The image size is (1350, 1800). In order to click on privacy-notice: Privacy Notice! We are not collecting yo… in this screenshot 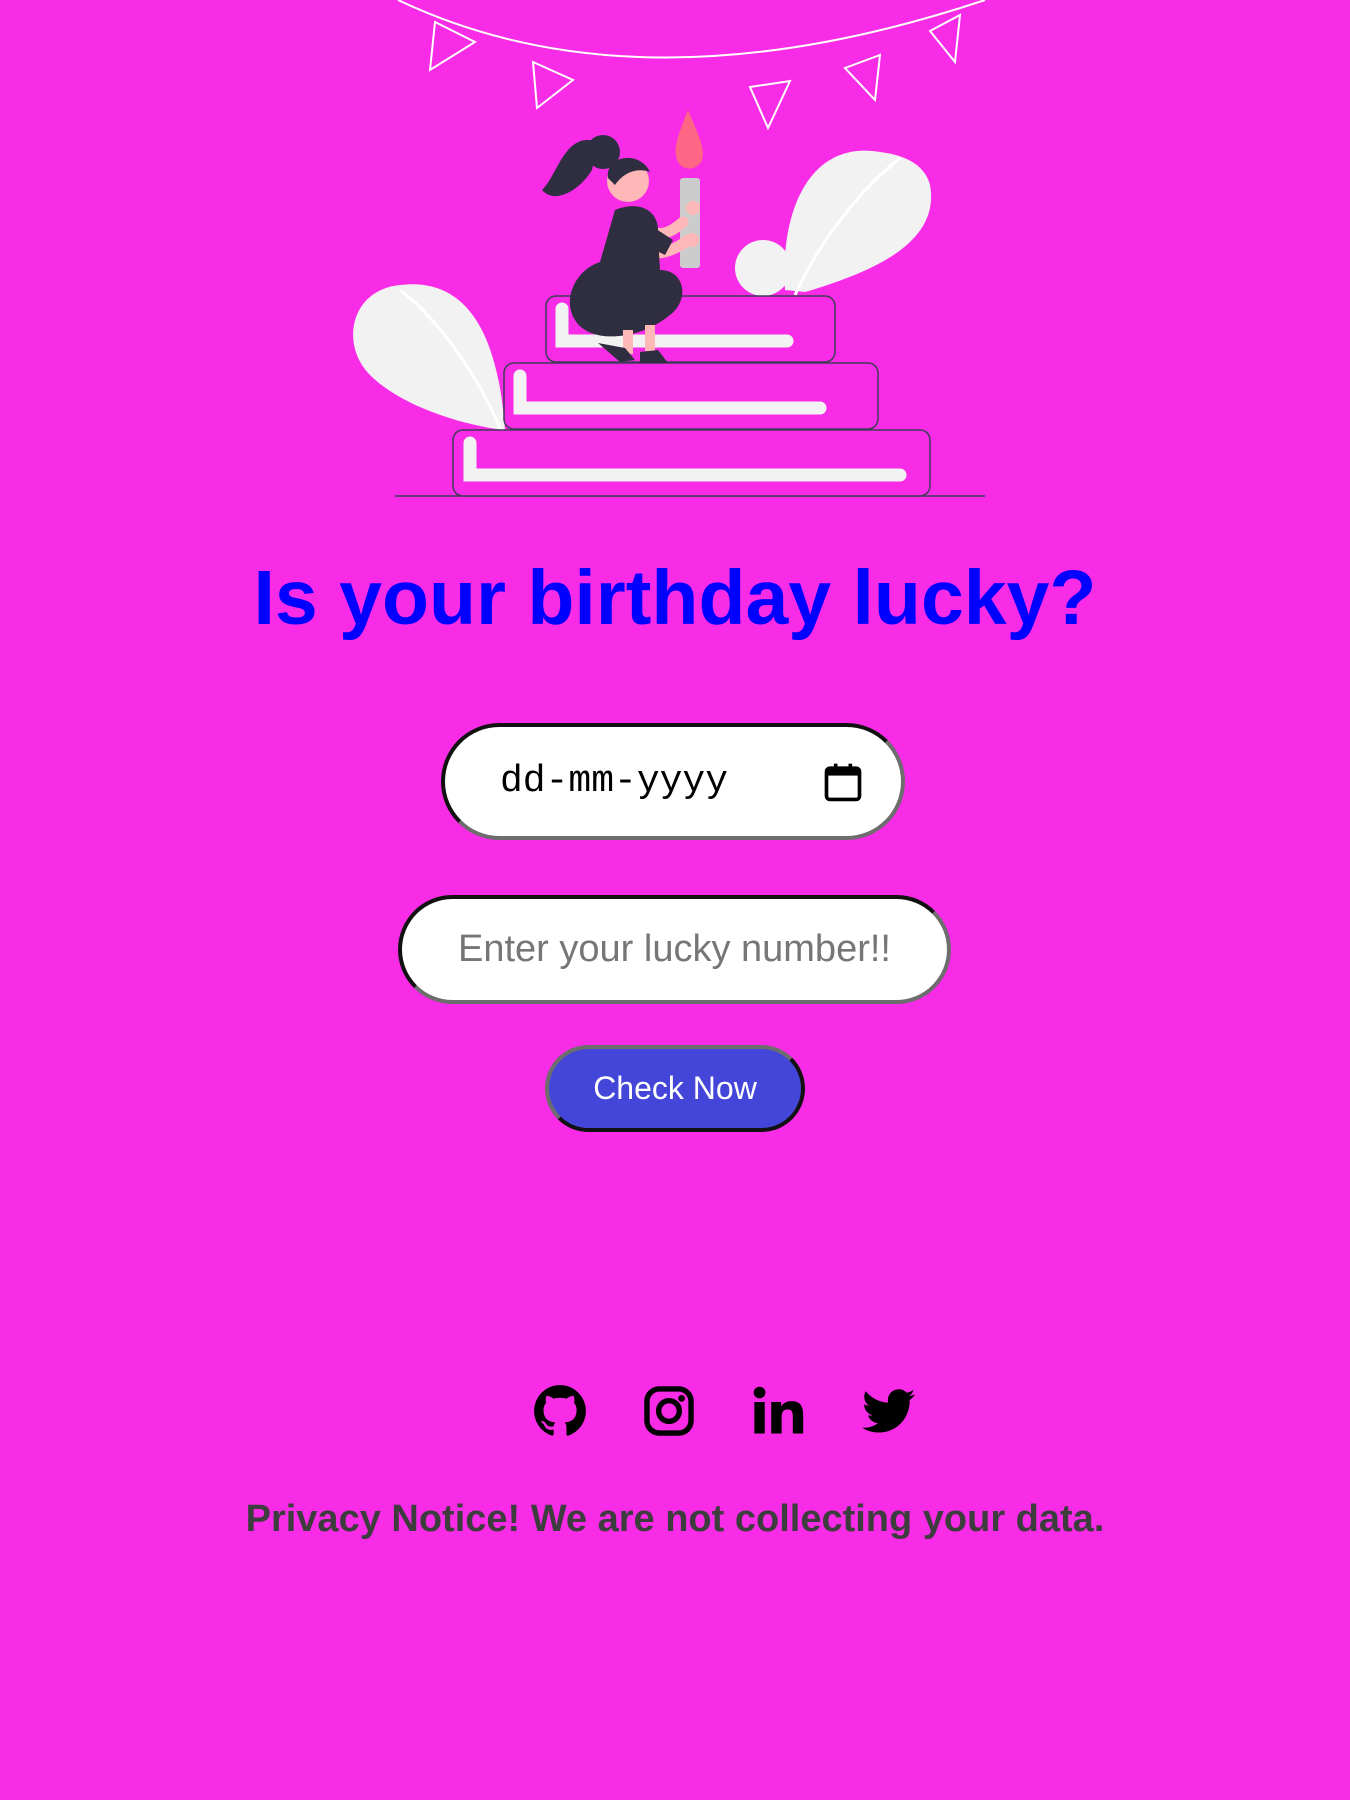, I will do `click(675, 1519)`.